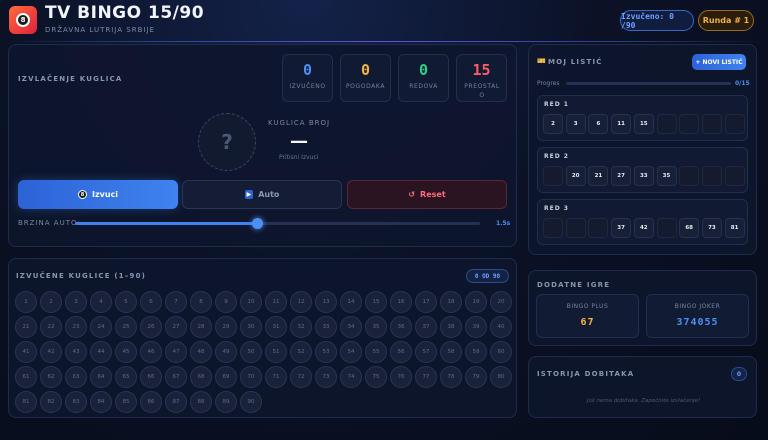 This screenshot has width=768, height=440. Describe the element at coordinates (301, 352) in the screenshot. I see `number-ball: 52` at that location.